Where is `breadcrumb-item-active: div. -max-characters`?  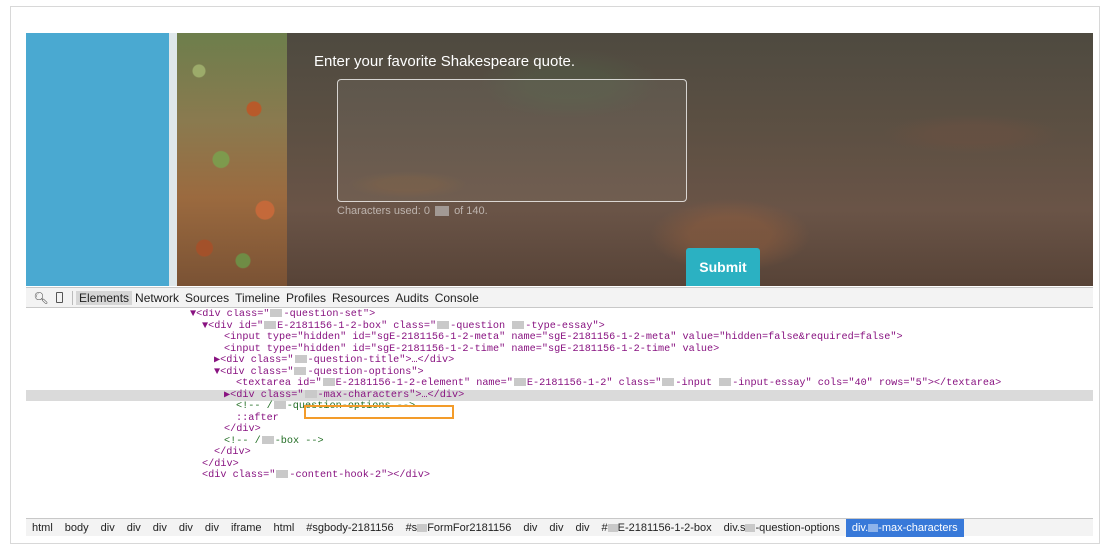 breadcrumb-item-active: div. -max-characters is located at coordinates (904, 527).